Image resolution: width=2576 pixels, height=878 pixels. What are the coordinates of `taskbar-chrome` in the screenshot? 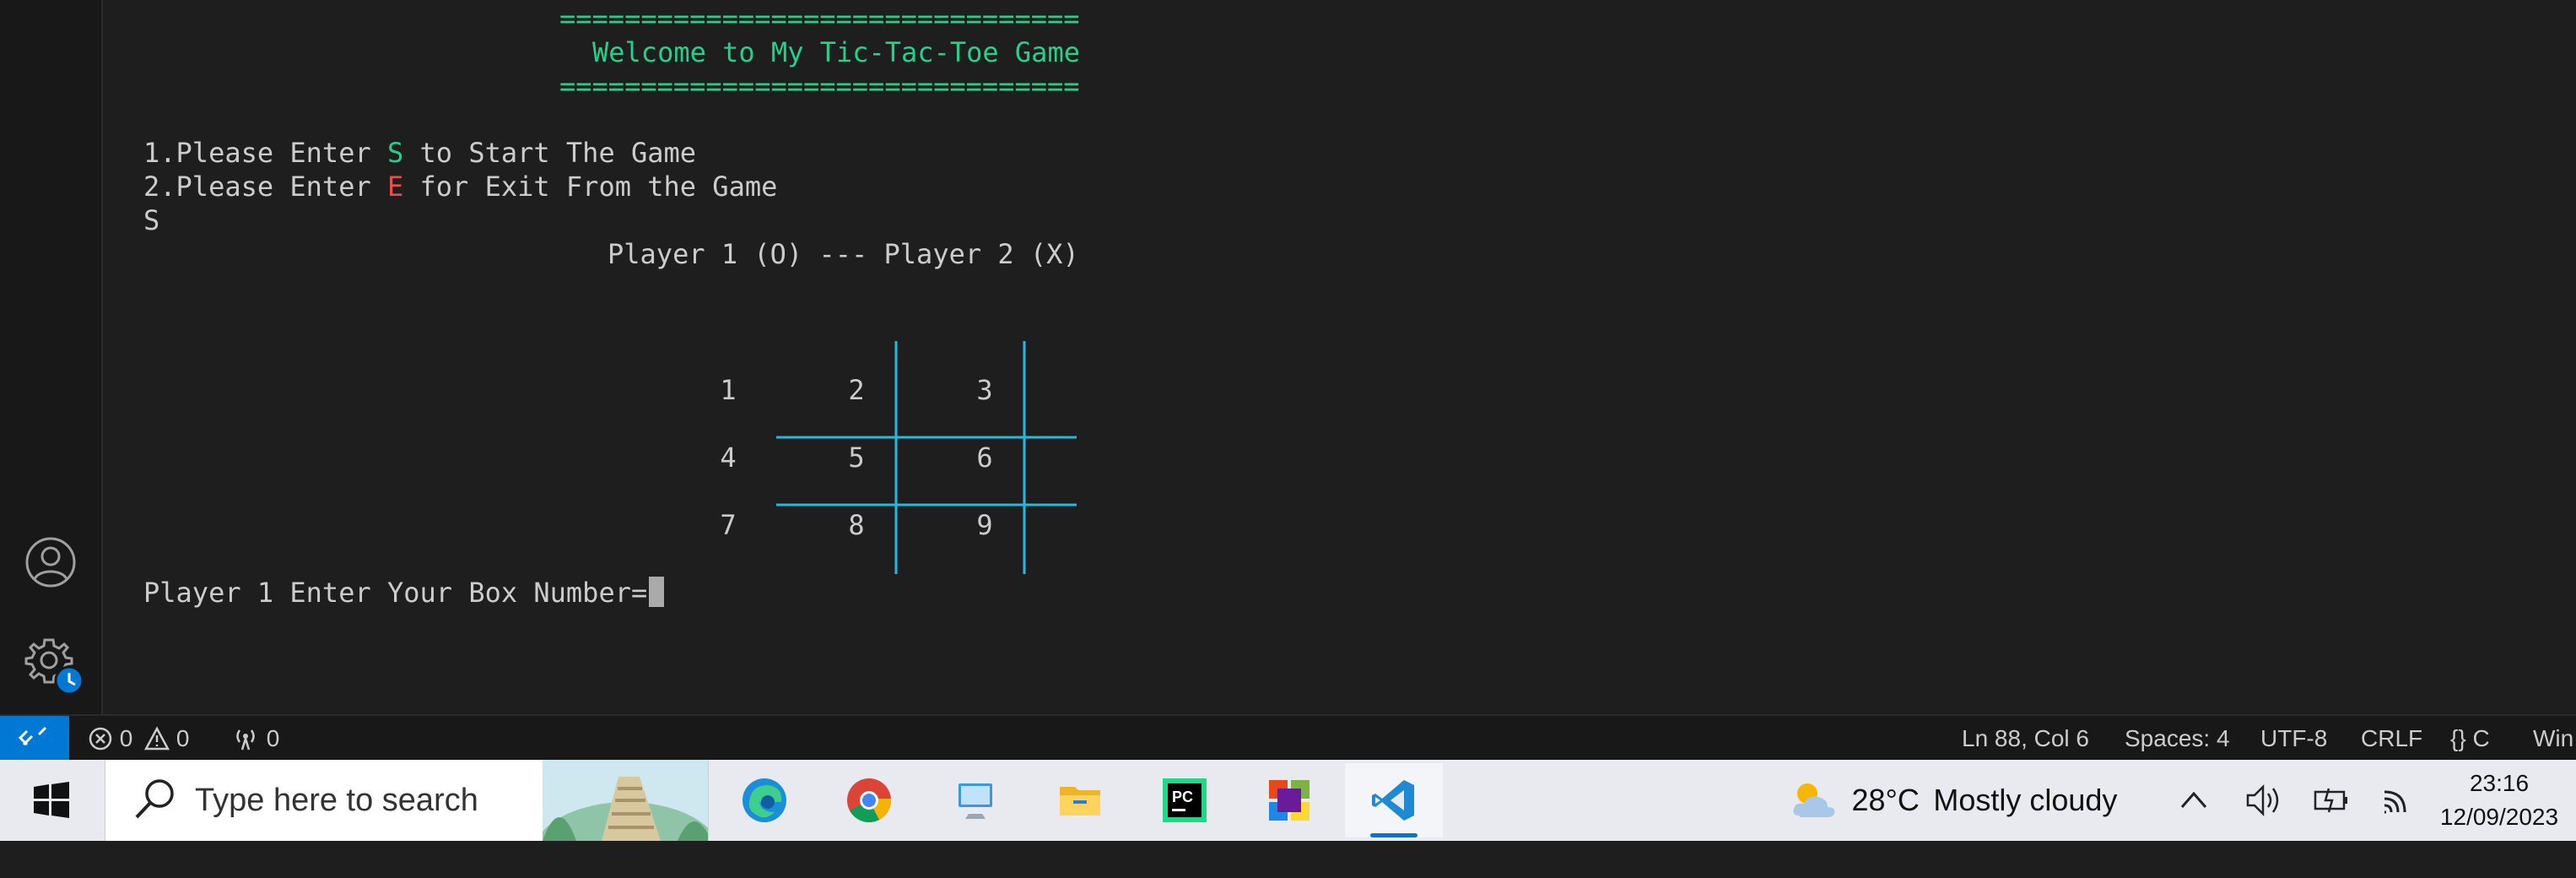 It's located at (869, 800).